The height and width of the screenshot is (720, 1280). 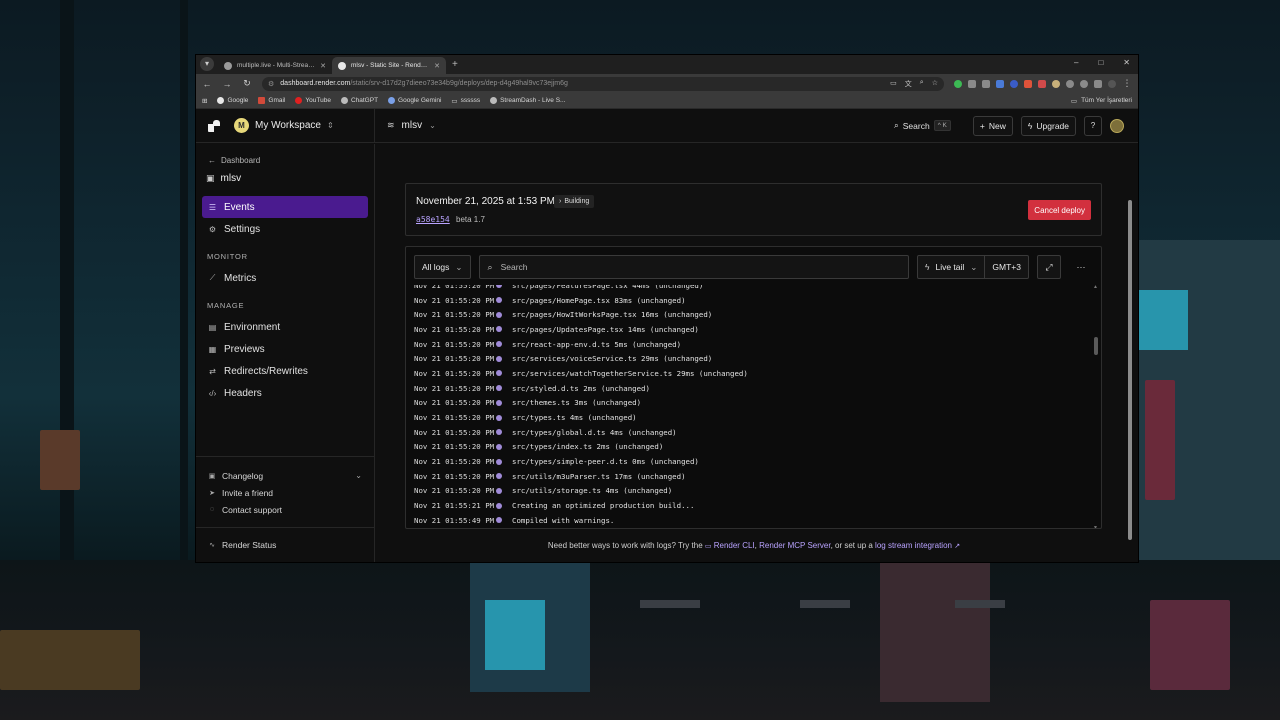 What do you see at coordinates (275, 65) in the screenshot?
I see `browser-tab-0: multiple.live - Multi-Stream Das ✕` at bounding box center [275, 65].